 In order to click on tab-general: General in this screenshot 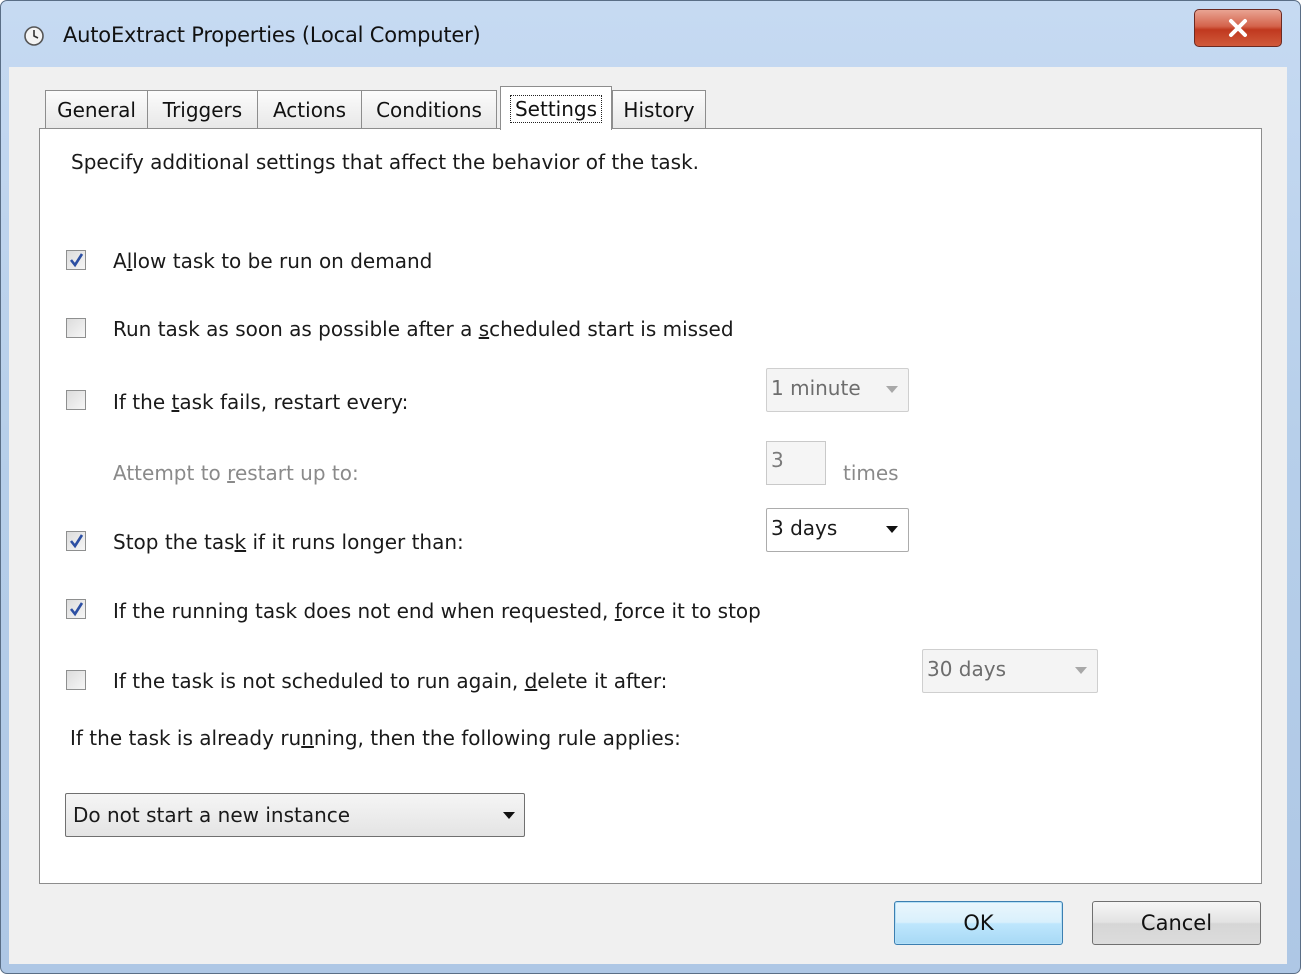, I will do `click(96, 109)`.